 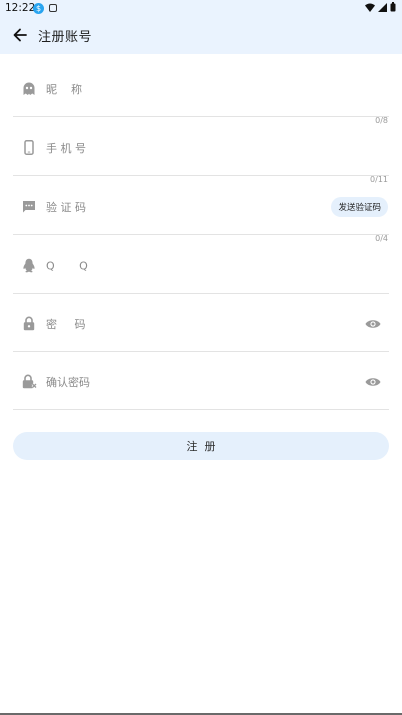 What do you see at coordinates (201, 266) in the screenshot?
I see `qq-field: Q Q` at bounding box center [201, 266].